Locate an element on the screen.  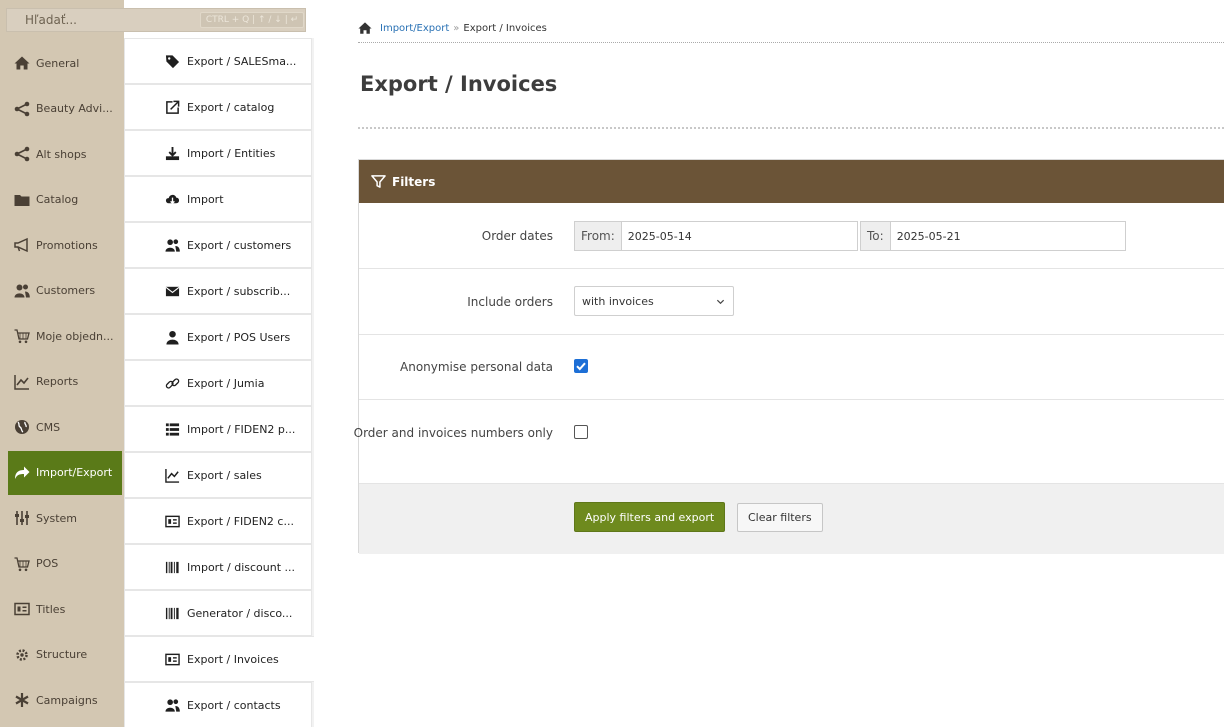
nav-item-alt-shops: Alt shops is located at coordinates (65, 154).